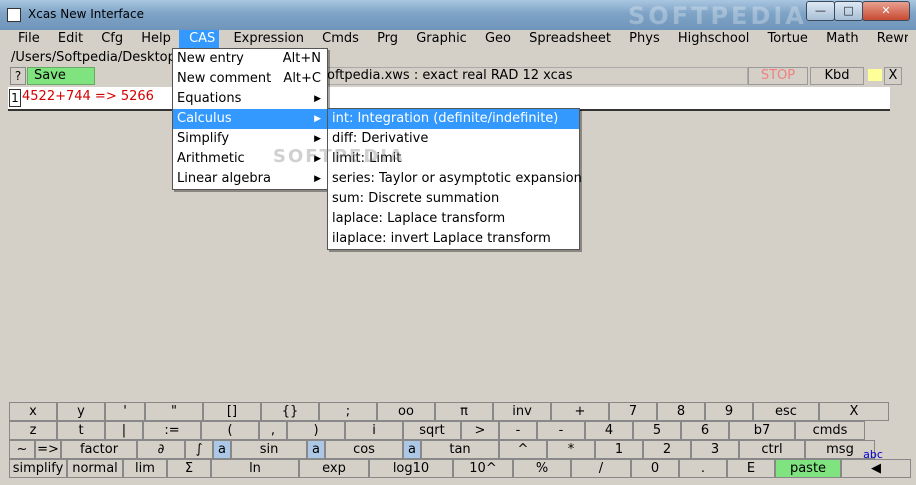  I want to click on menu-item-sum: sum: Discrete summation, so click(453, 199).